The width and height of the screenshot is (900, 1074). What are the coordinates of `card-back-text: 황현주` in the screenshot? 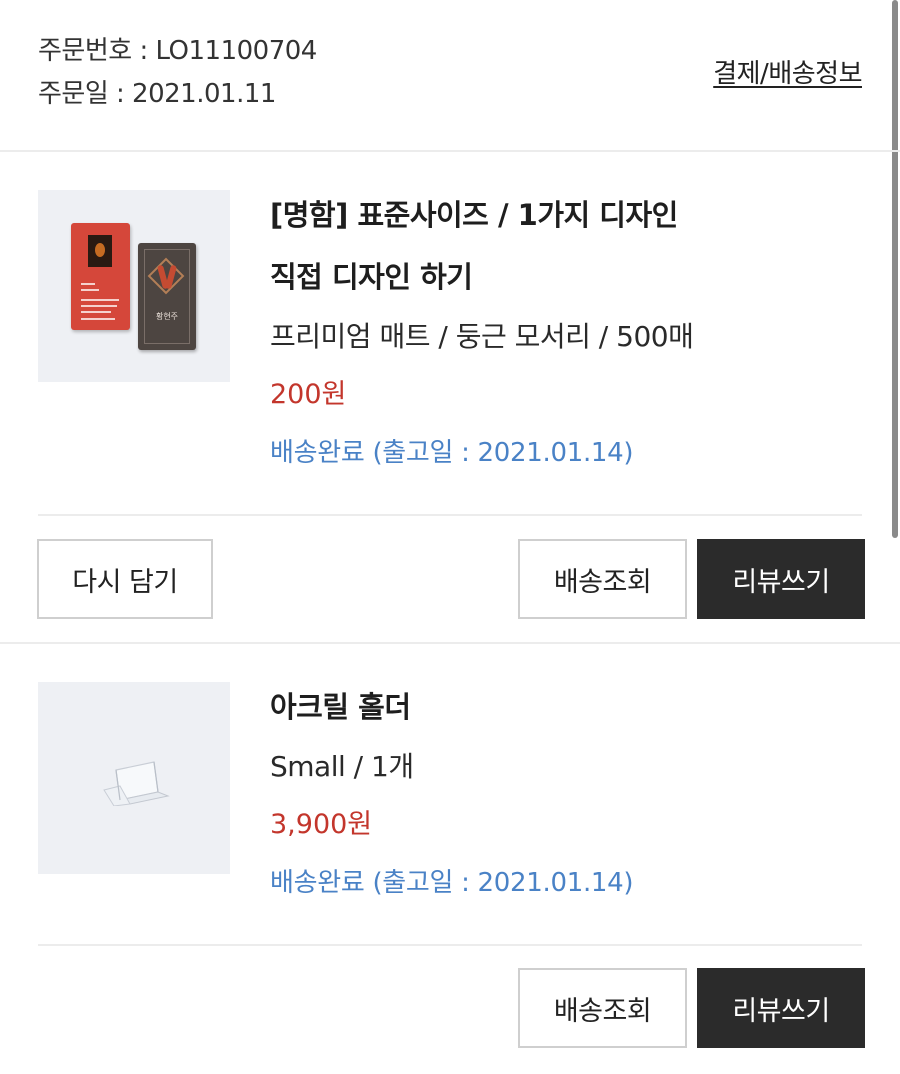 It's located at (167, 316).